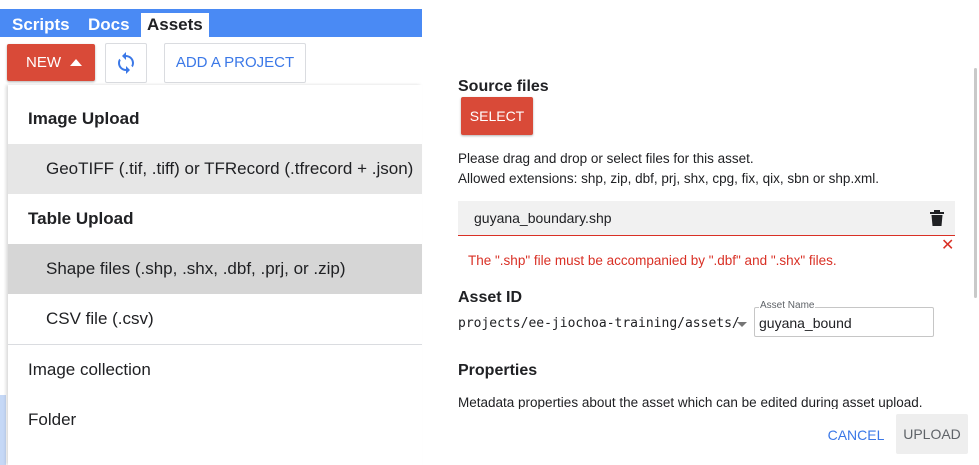 The width and height of the screenshot is (979, 465). I want to click on caret-up-icon, so click(76, 62).